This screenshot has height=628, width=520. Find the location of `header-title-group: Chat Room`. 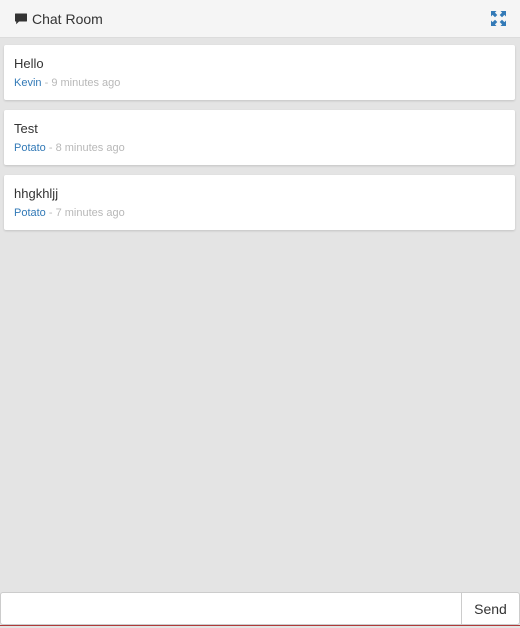

header-title-group: Chat Room is located at coordinates (58, 19).